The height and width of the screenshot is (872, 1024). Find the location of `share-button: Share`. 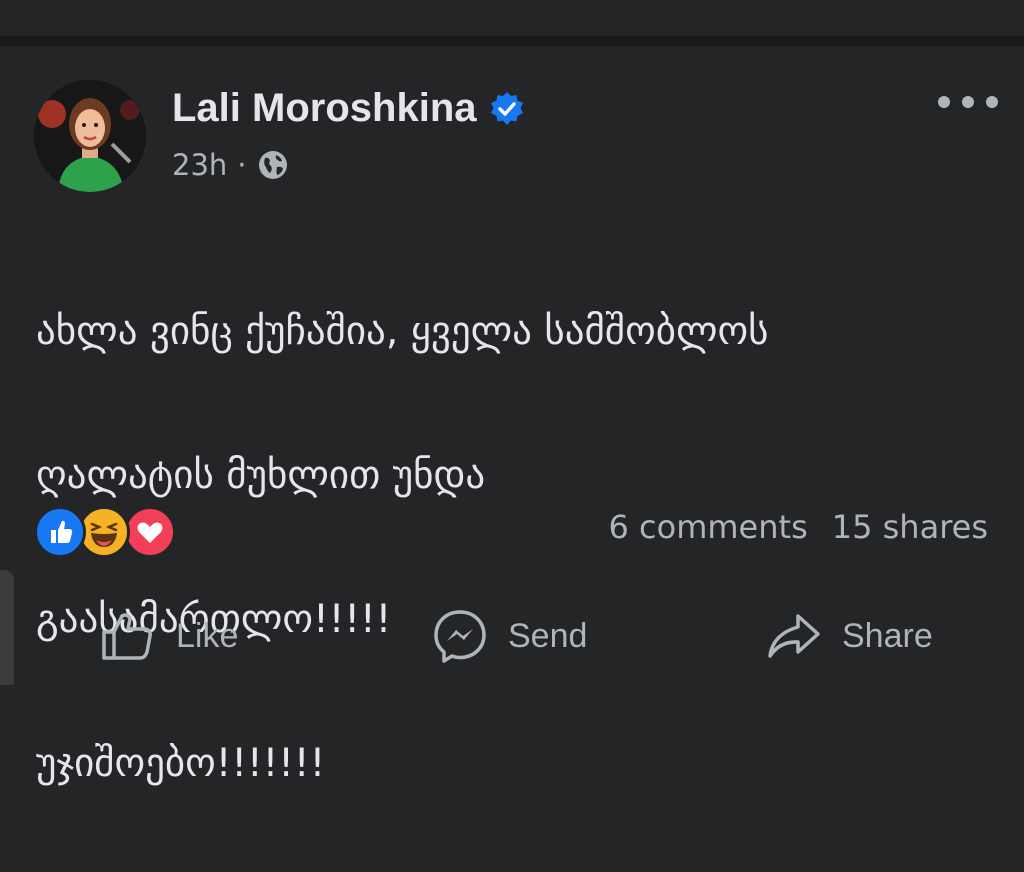

share-button: Share is located at coordinates (849, 636).